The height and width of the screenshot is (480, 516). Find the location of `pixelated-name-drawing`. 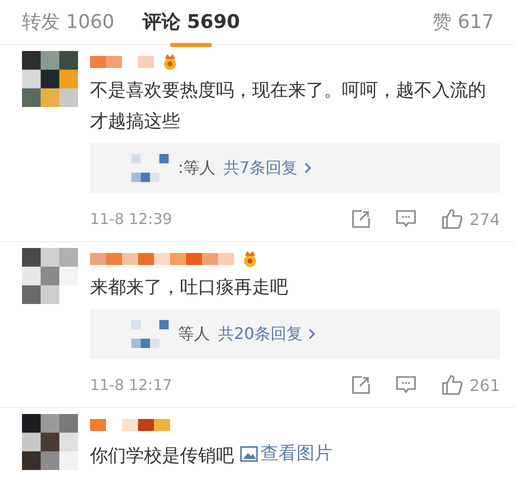

pixelated-name-drawing is located at coordinates (122, 62).